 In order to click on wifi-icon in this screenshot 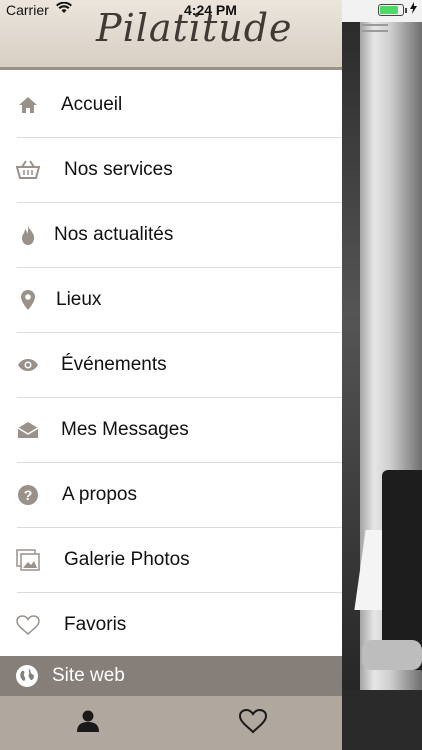, I will do `click(64, 9)`.